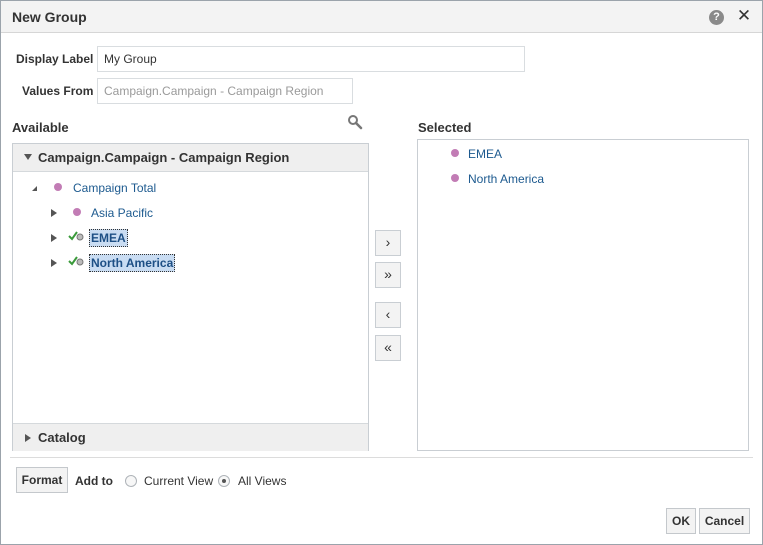  Describe the element at coordinates (164, 157) in the screenshot. I see `campaign-region-title: Campaign.Campaign - Campaign Region` at that location.